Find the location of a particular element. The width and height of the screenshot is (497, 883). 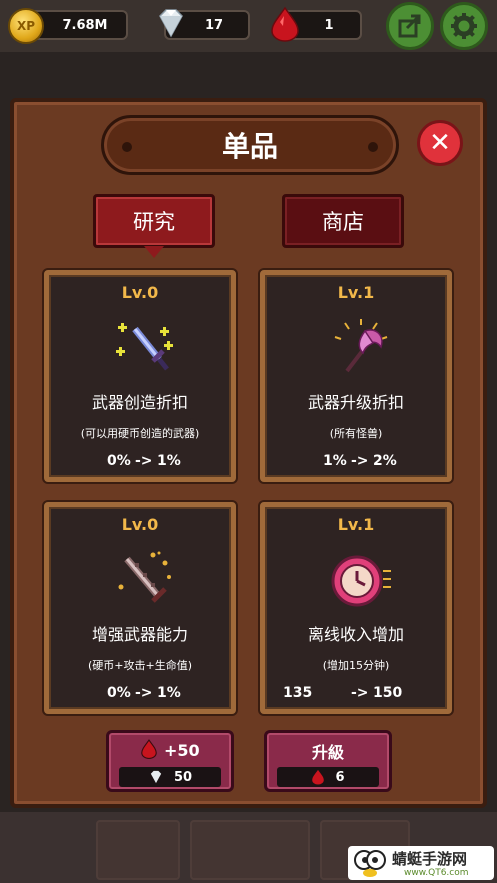

card-description: (硬币+攻击+生命值) is located at coordinates (140, 665).